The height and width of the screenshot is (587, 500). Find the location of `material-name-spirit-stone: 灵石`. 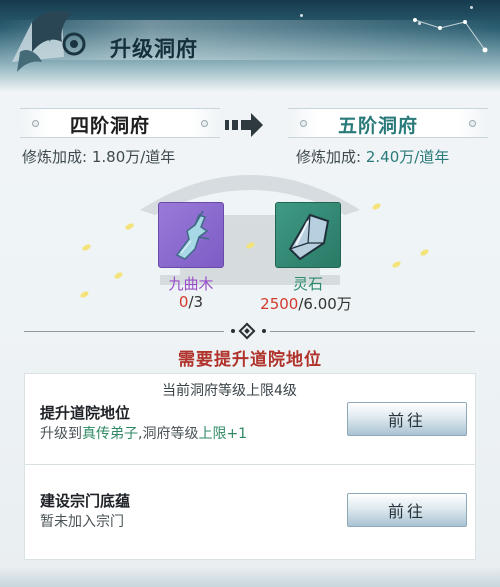

material-name-spirit-stone: 灵石 is located at coordinates (307, 284).